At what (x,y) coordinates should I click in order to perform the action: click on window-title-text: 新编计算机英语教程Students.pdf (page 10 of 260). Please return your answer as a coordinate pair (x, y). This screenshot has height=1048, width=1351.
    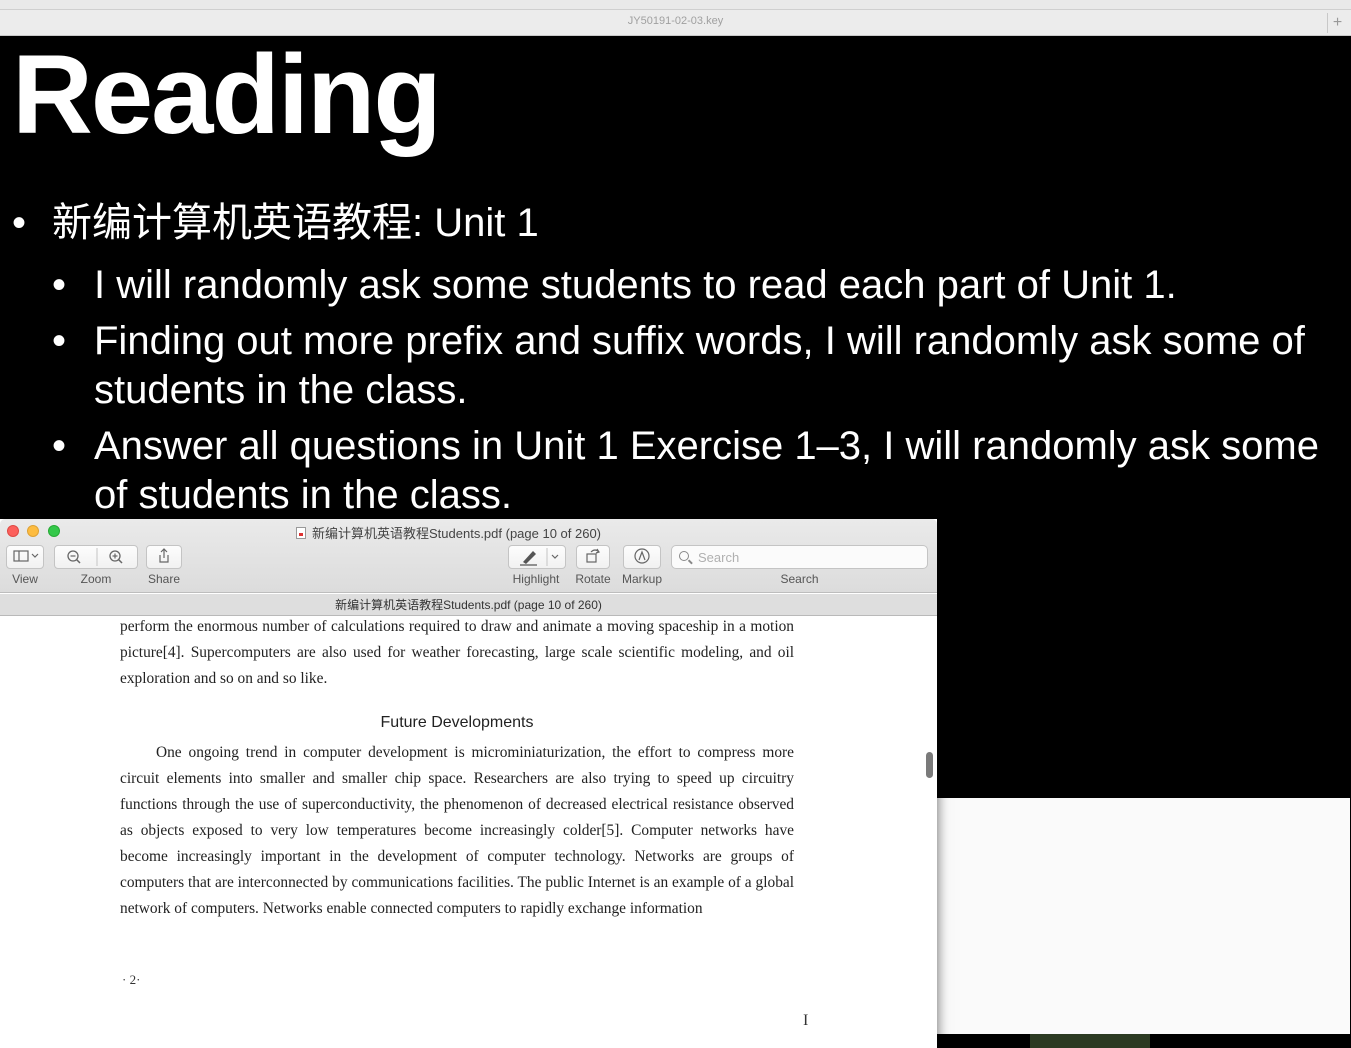
    Looking at the image, I should click on (457, 533).